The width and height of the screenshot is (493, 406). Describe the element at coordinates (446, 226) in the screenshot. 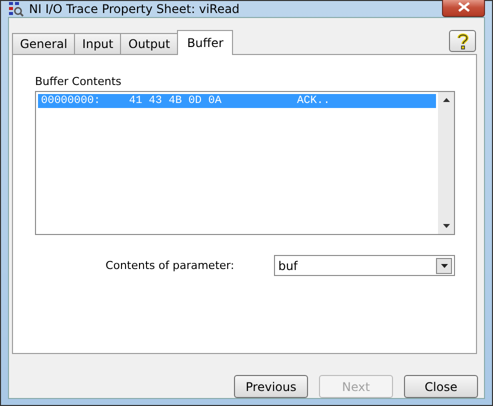

I see `scroll-down-icon` at that location.